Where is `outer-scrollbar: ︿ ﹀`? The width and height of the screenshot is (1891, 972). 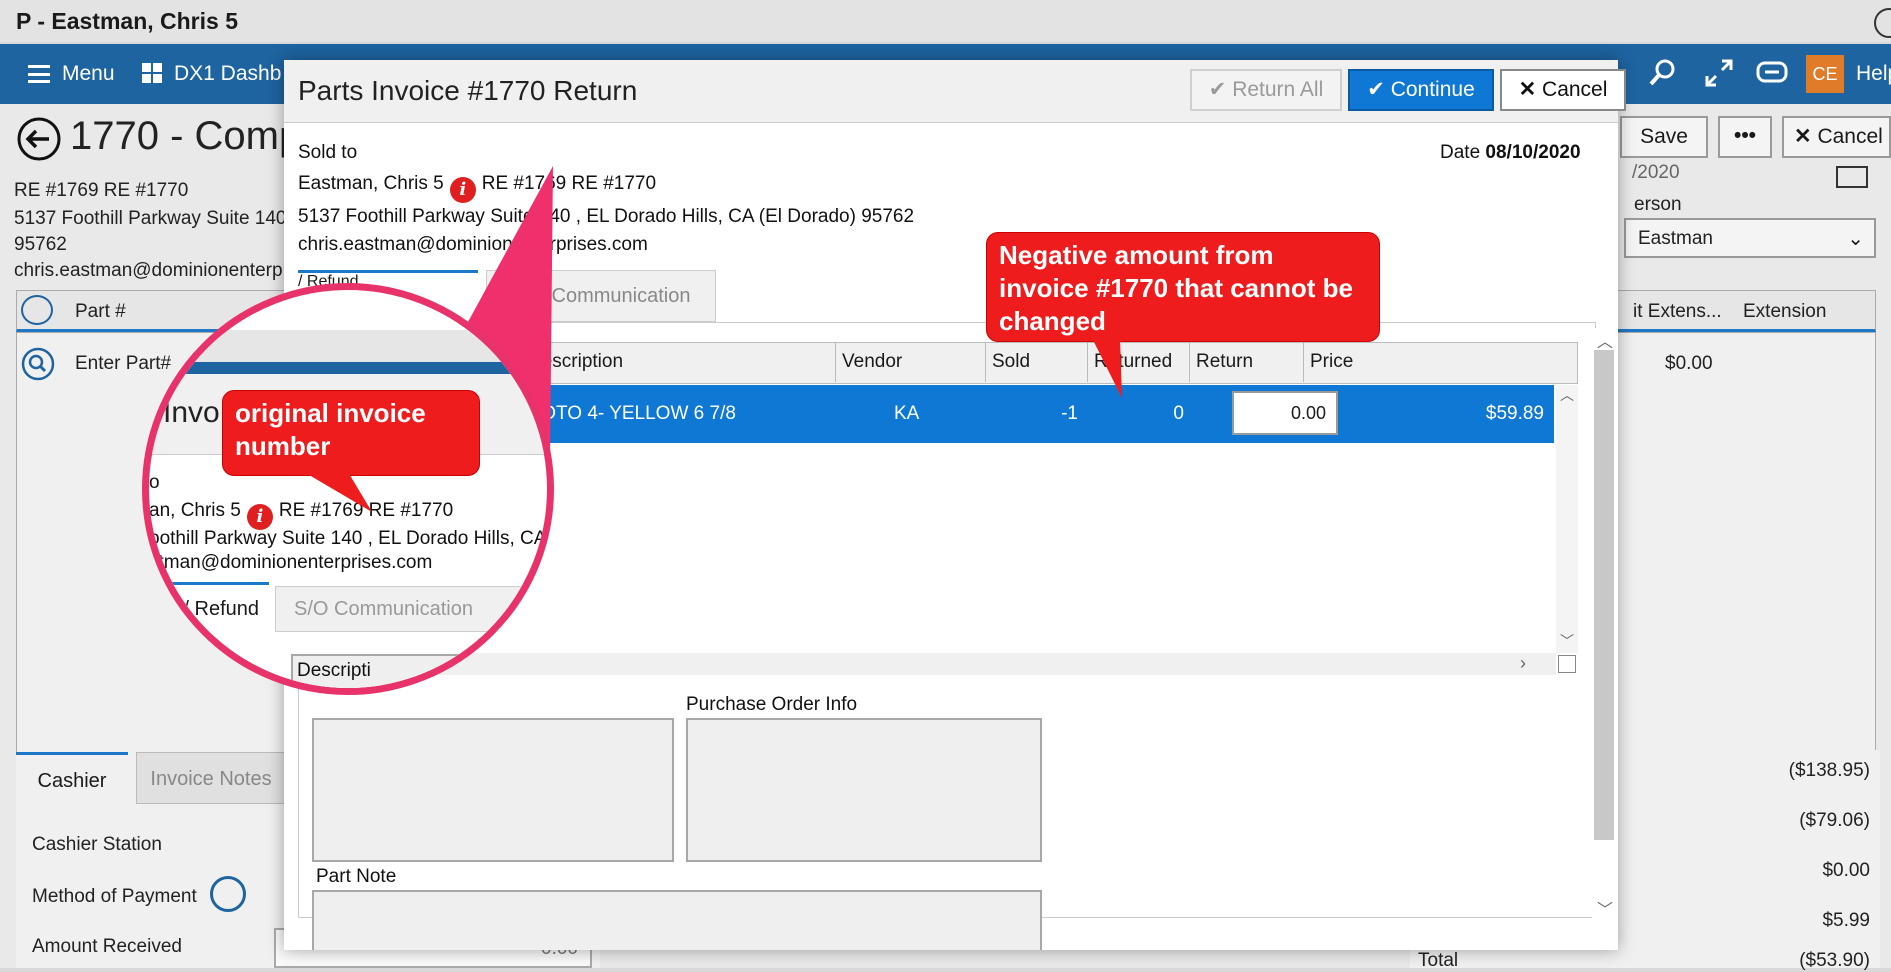 outer-scrollbar: ︿ ﹀ is located at coordinates (1604, 624).